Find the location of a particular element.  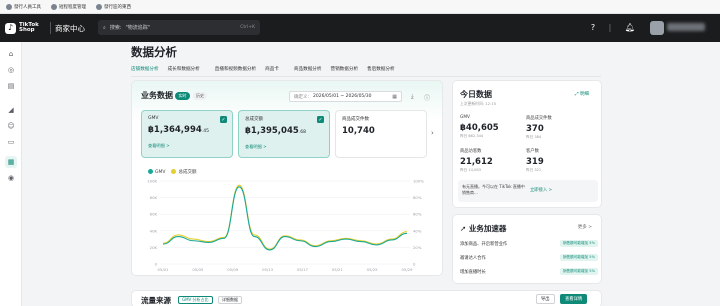

today-metric: 商品成交件数 370 昨日 384 is located at coordinates (560, 127).